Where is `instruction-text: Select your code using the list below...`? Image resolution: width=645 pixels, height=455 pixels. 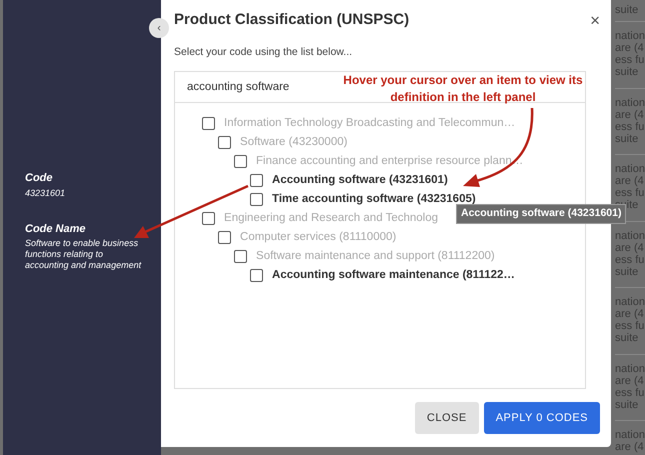 instruction-text: Select your code using the list below... is located at coordinates (264, 52).